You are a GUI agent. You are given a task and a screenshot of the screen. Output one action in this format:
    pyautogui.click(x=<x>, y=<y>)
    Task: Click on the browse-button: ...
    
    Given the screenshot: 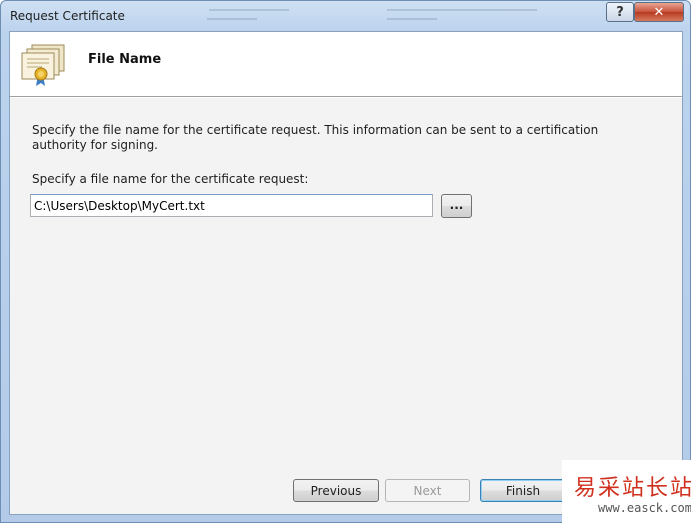 What is the action you would take?
    pyautogui.click(x=456, y=206)
    